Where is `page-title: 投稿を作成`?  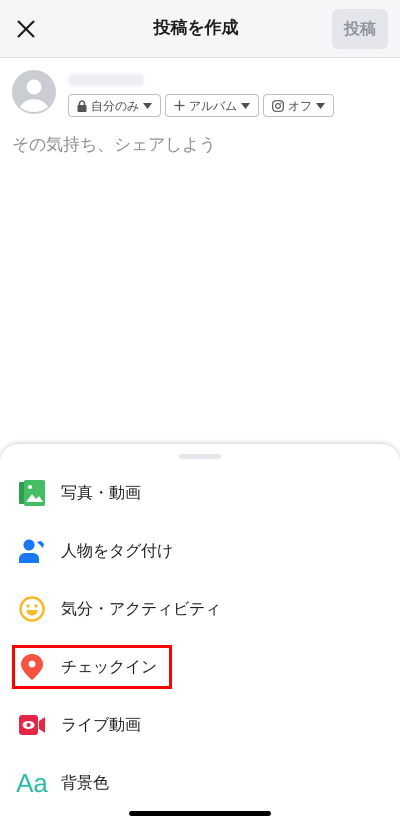 page-title: 投稿を作成 is located at coordinates (196, 28).